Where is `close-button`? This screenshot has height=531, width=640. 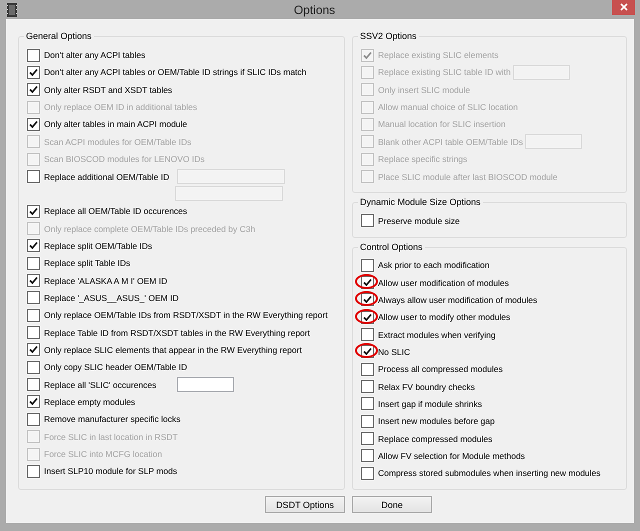 close-button is located at coordinates (623, 7).